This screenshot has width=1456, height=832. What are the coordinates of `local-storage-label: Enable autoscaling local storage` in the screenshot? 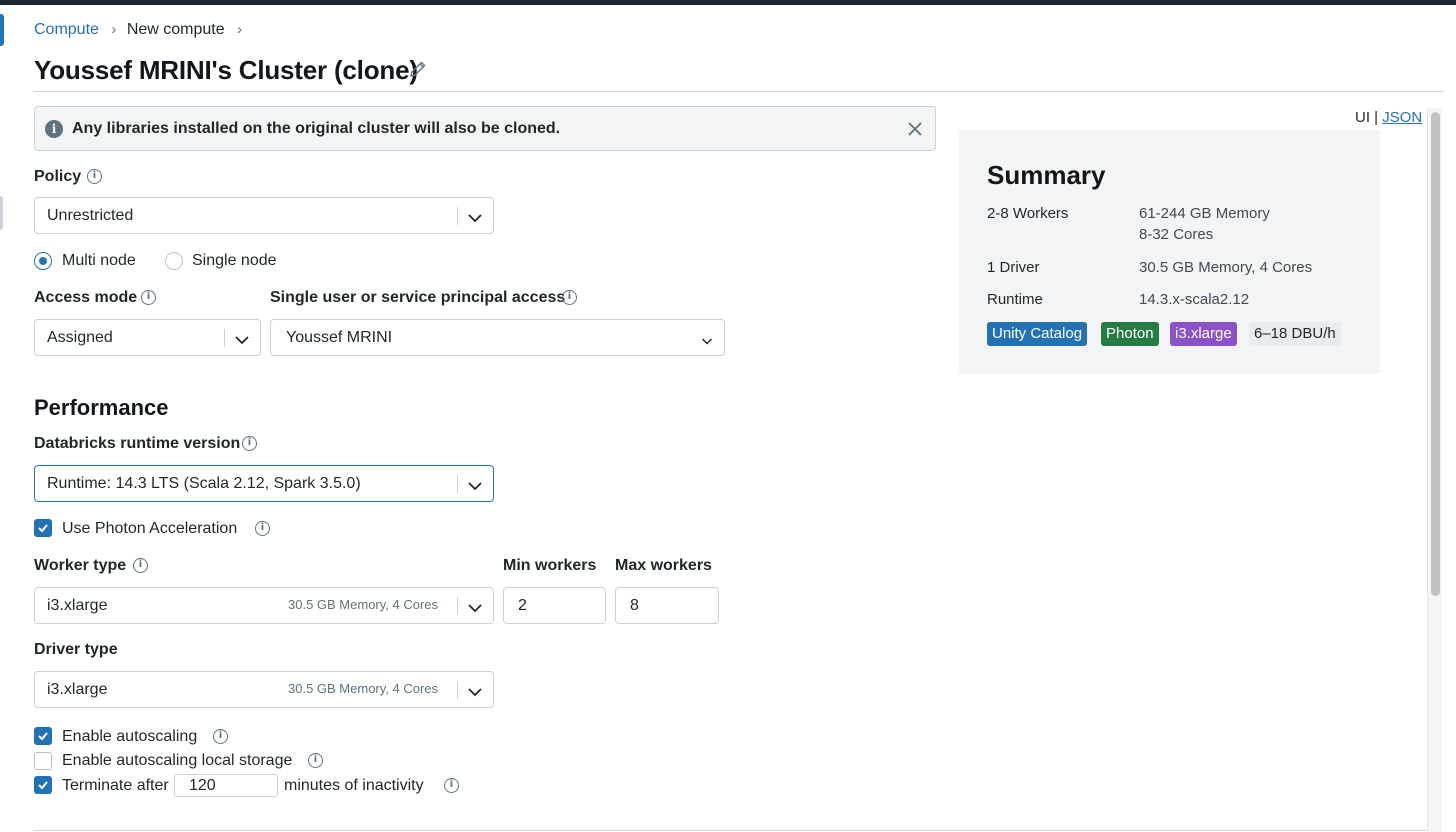 It's located at (177, 760).